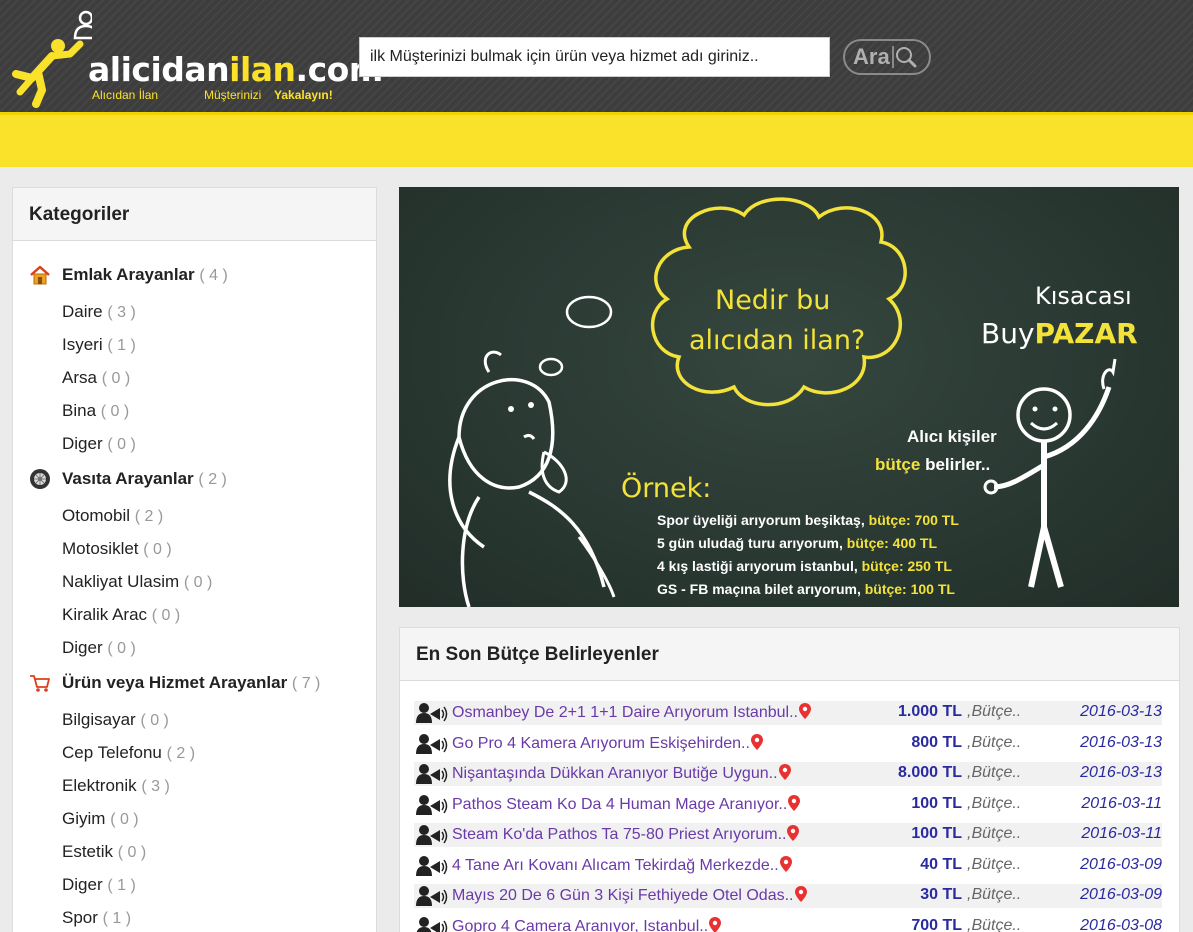 The width and height of the screenshot is (1193, 932). I want to click on category-vasita: Vasıta Arayanlar ( 2 ), so click(194, 479).